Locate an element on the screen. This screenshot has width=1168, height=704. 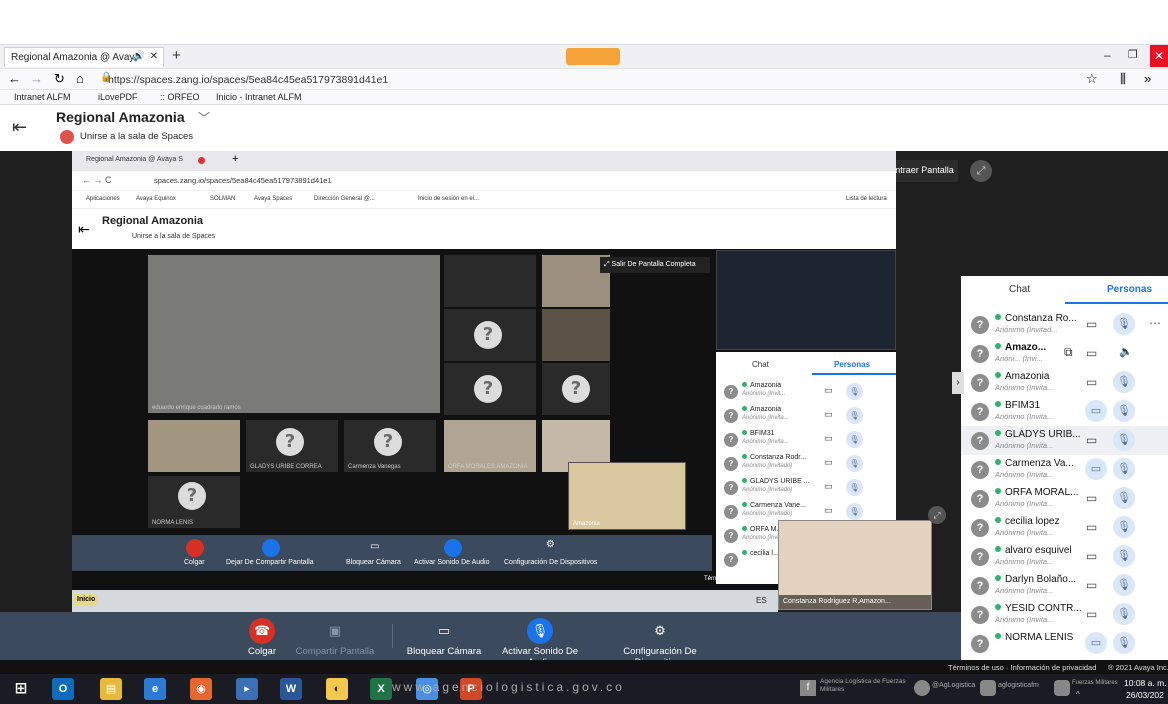
social-label: aglogisticafm is located at coordinates (1018, 685).